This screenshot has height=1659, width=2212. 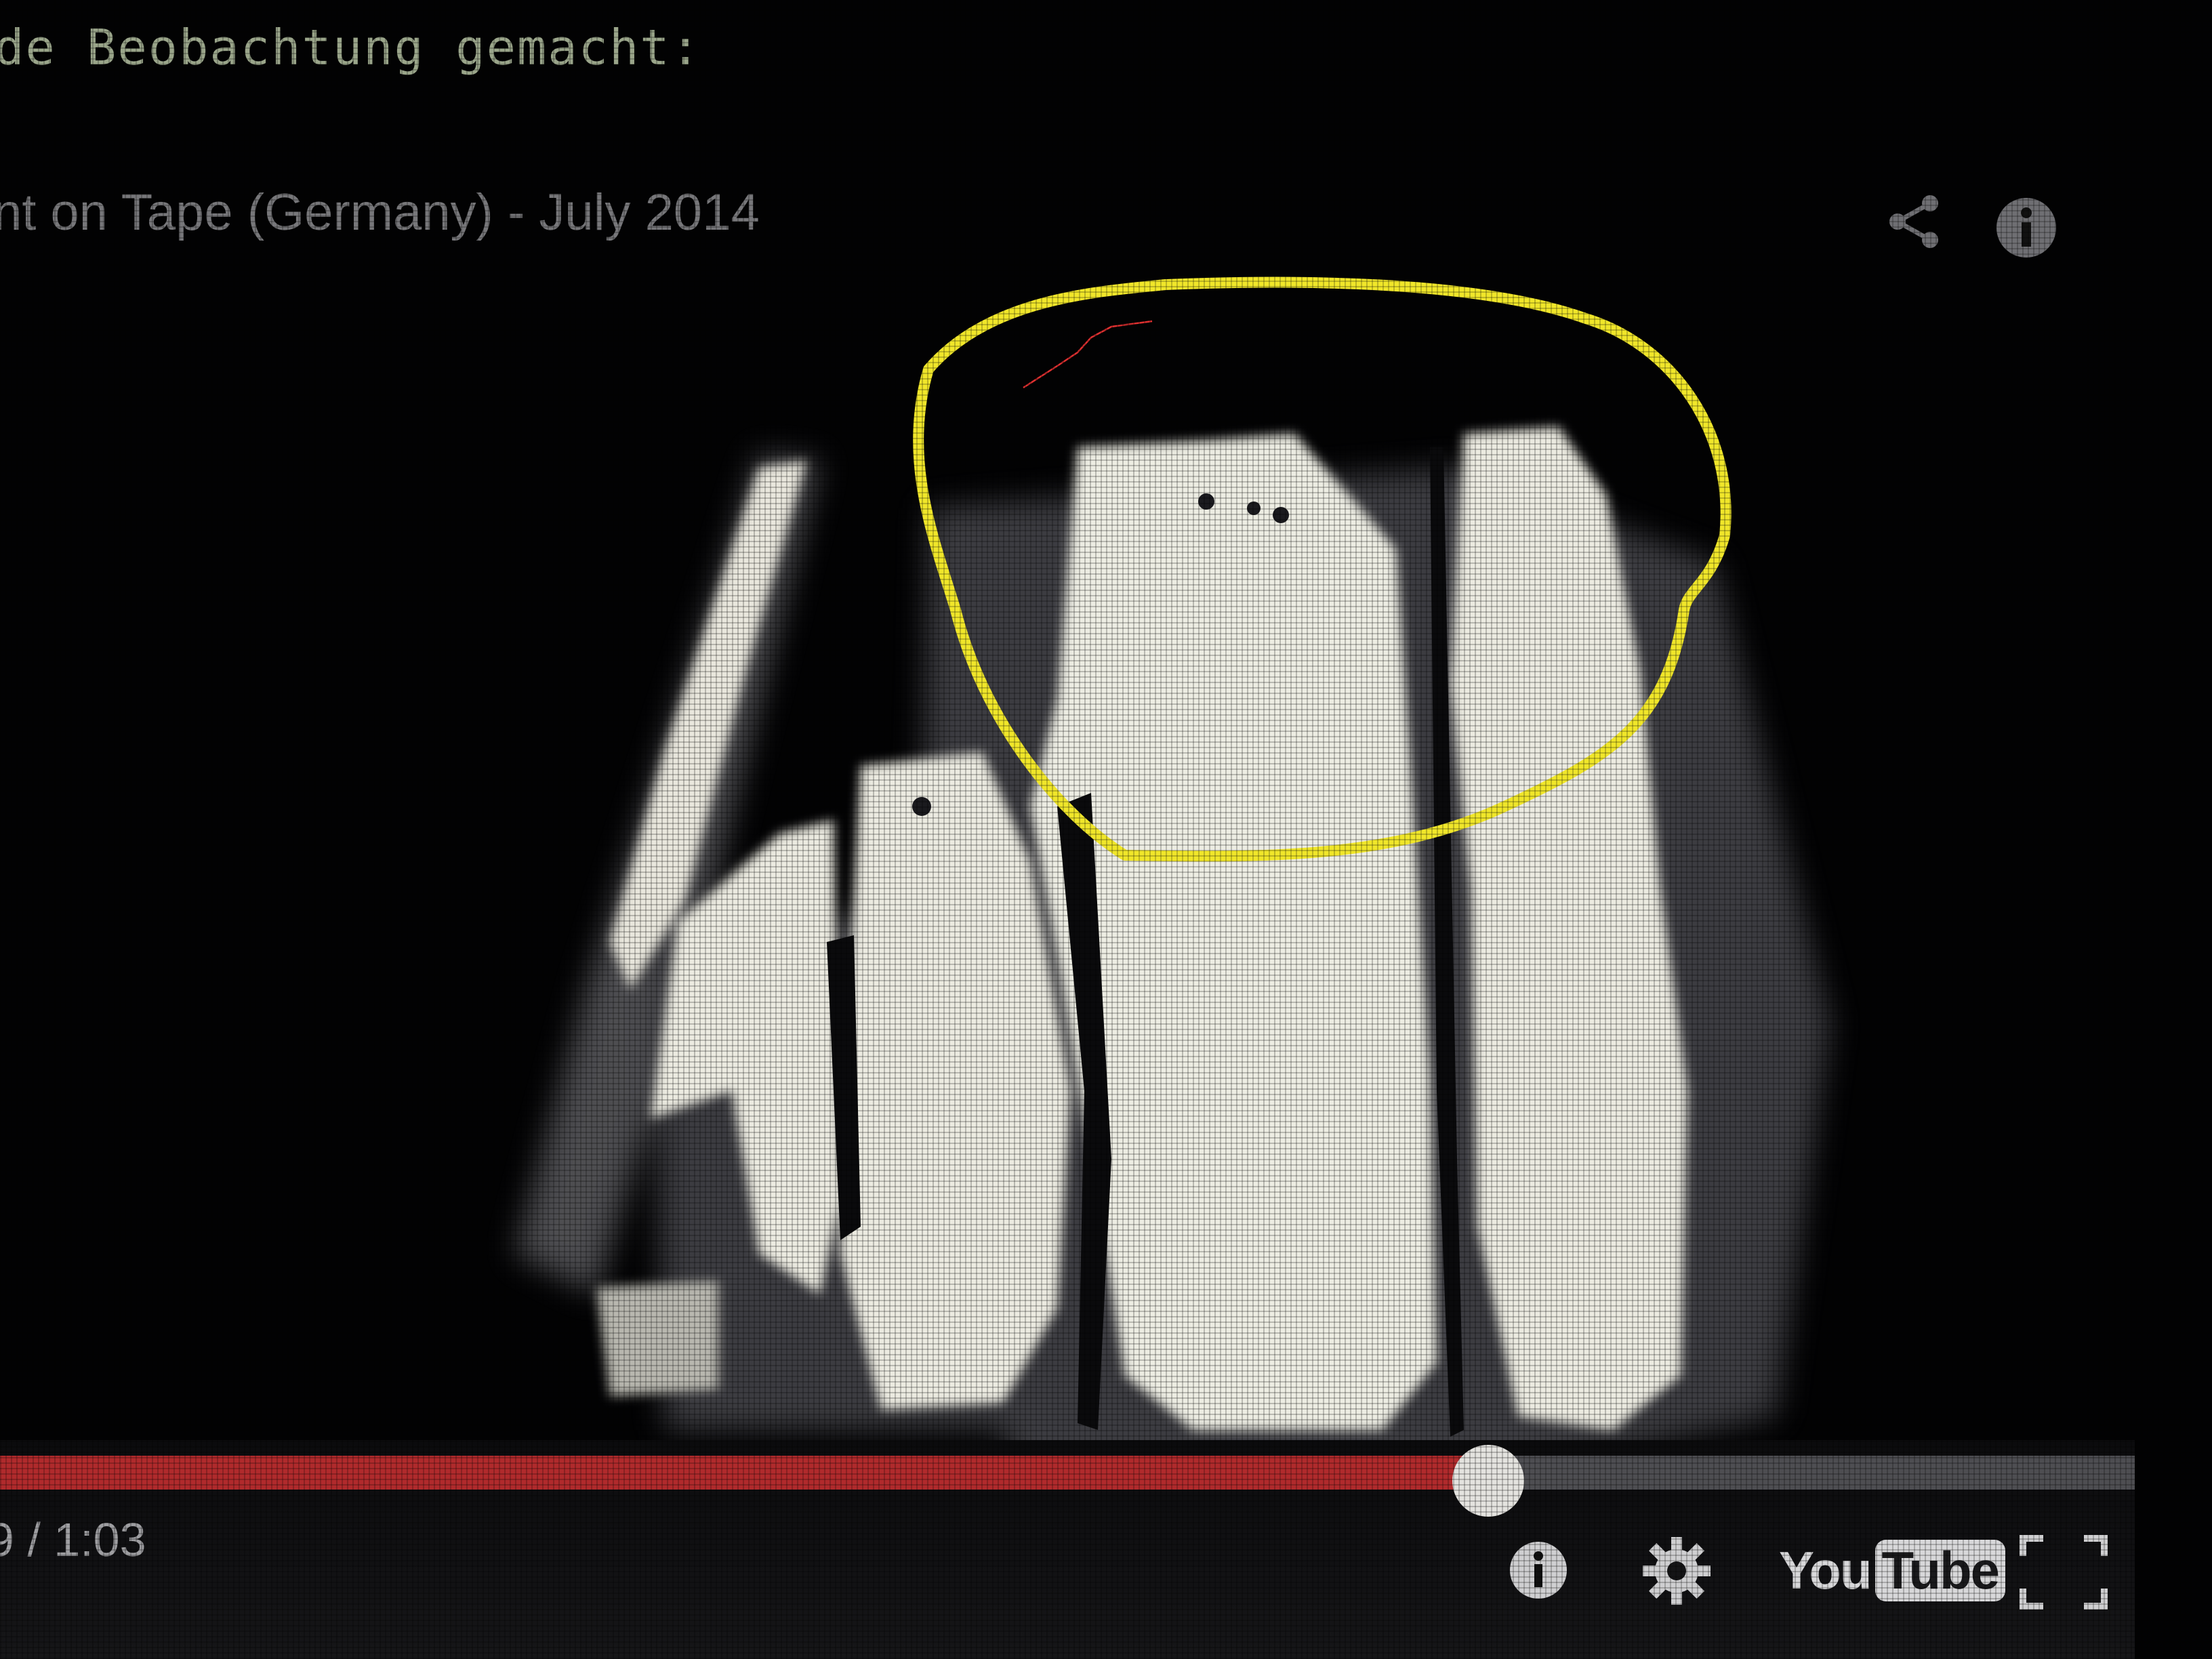 I want to click on gear-icon, so click(x=1676, y=1571).